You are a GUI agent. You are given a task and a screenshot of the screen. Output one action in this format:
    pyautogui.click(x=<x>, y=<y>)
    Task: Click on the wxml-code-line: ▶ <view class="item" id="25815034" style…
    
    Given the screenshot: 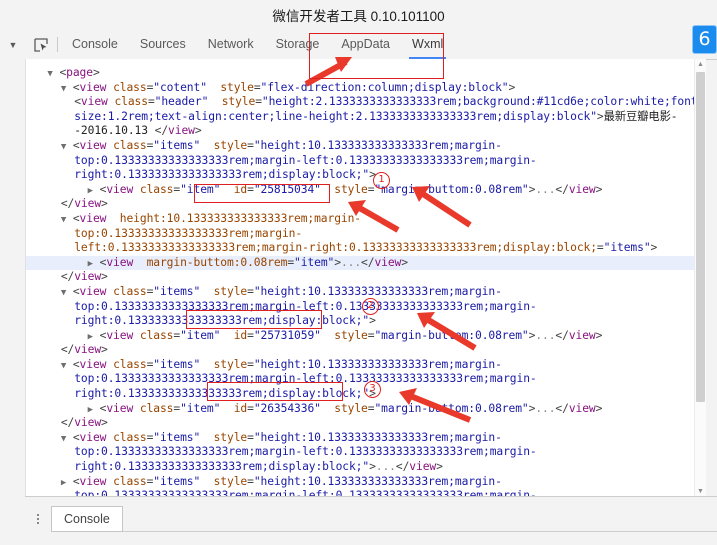 What is the action you would take?
    pyautogui.click(x=366, y=190)
    